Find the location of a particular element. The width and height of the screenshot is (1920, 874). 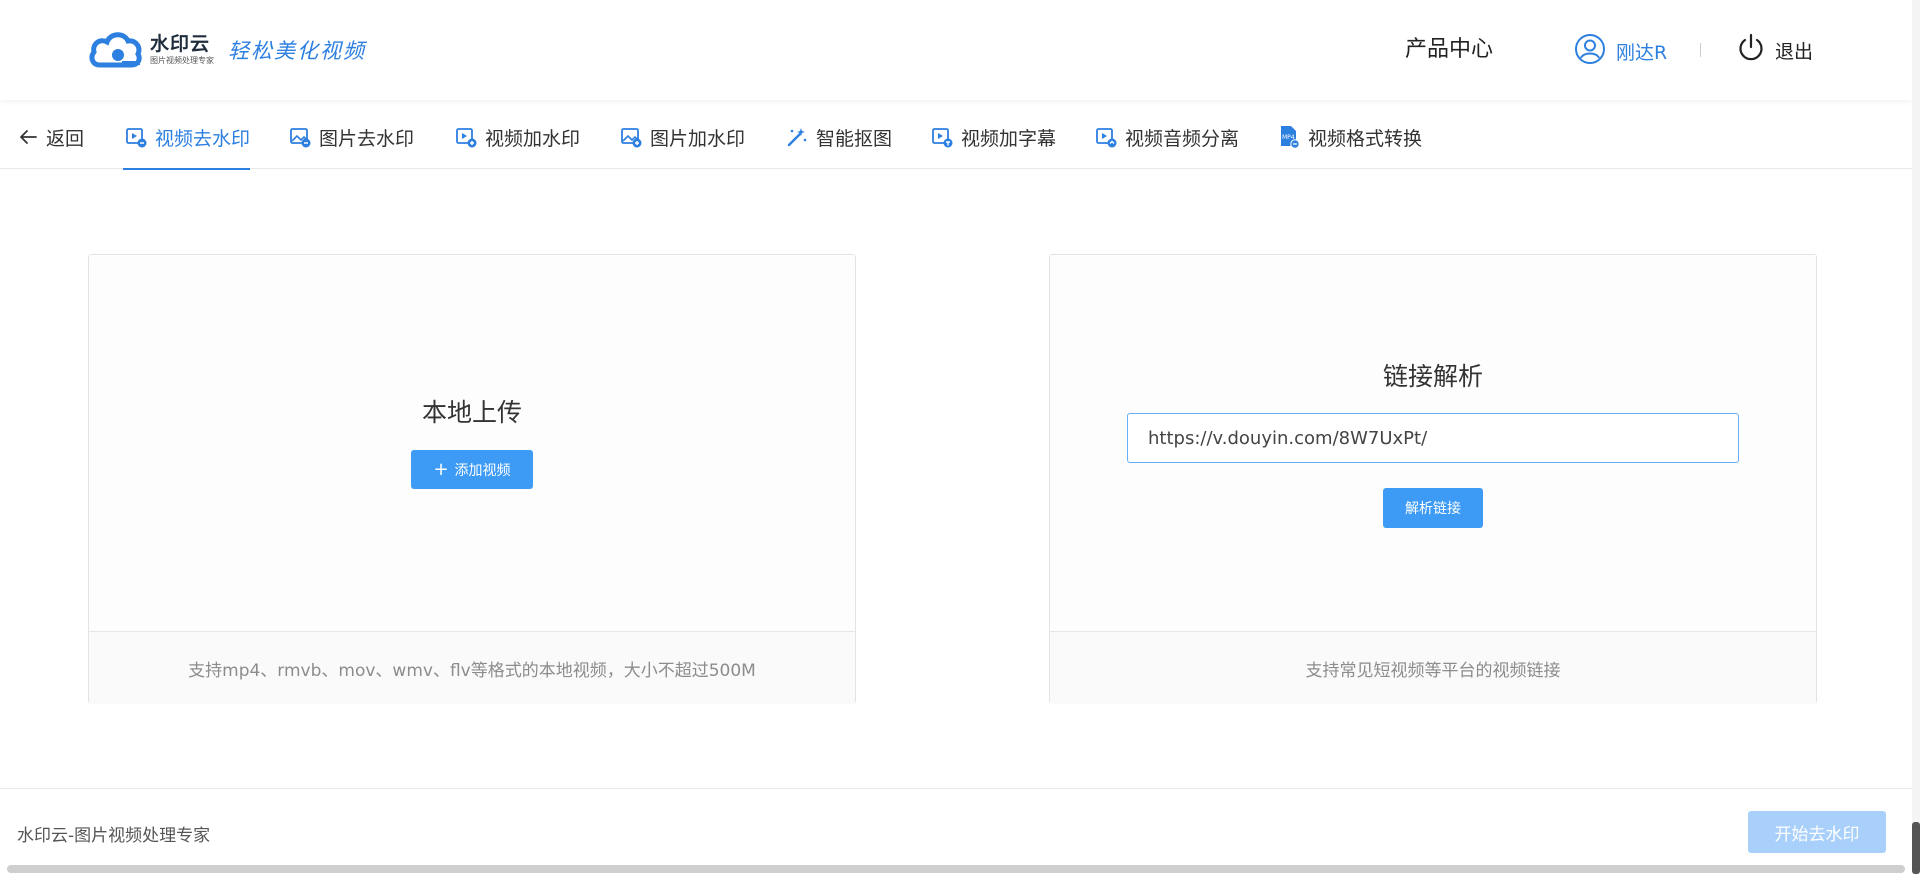

tab-video-add-watermark: 视频加水印 is located at coordinates (517, 137).